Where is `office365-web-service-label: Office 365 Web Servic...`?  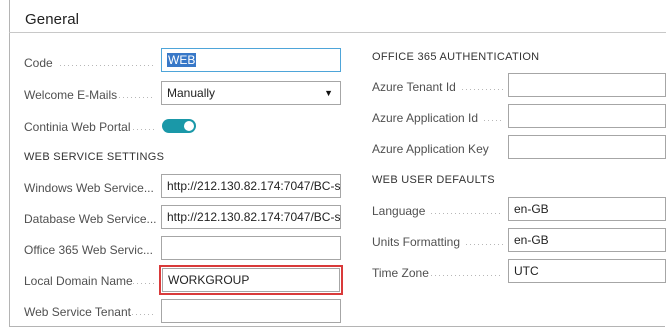 office365-web-service-label: Office 365 Web Servic... is located at coordinates (88, 250).